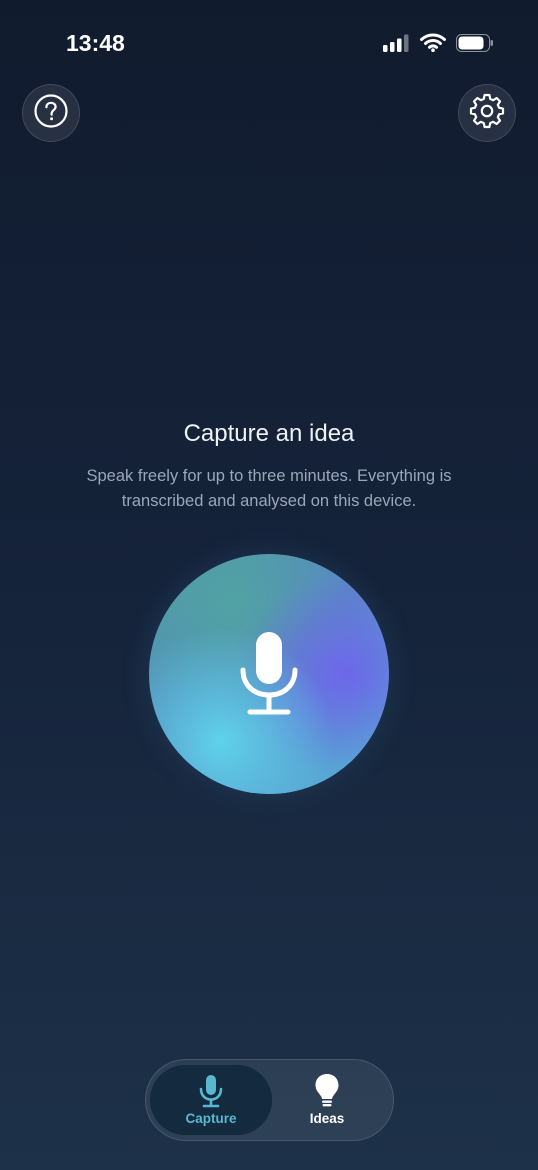 The width and height of the screenshot is (538, 1170). Describe the element at coordinates (211, 1118) in the screenshot. I see `tab-capture-label: Capture` at that location.